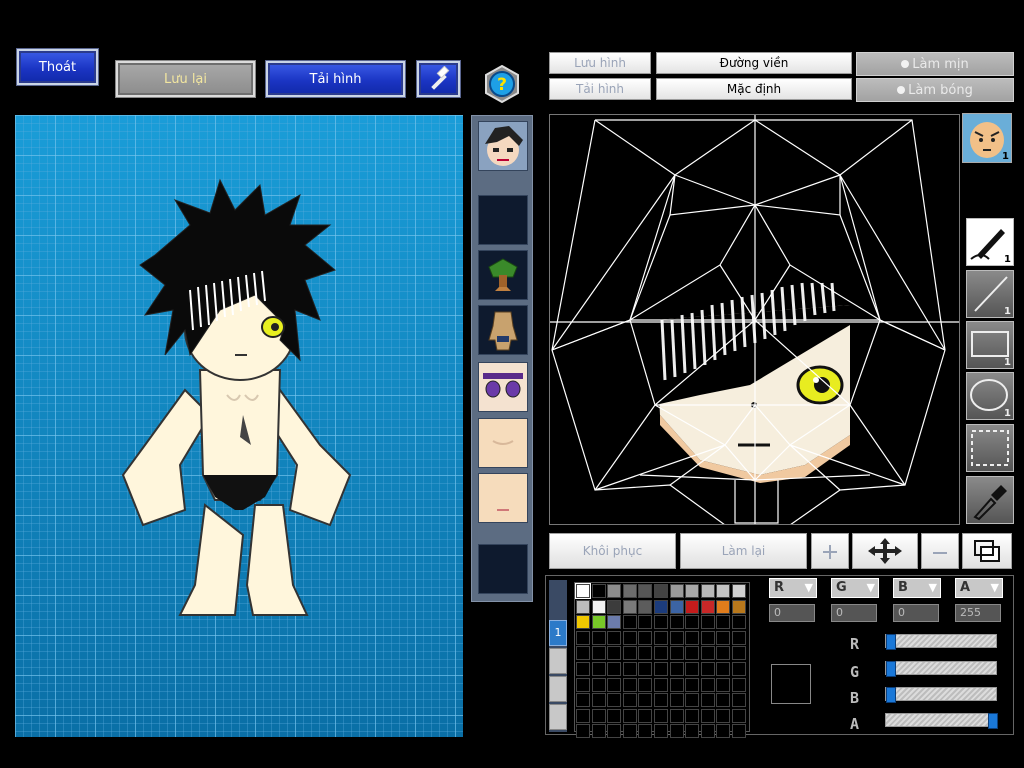 Image resolution: width=1024 pixels, height=768 pixels. What do you see at coordinates (335, 79) in the screenshot?
I see `reload-button: Tải hình` at bounding box center [335, 79].